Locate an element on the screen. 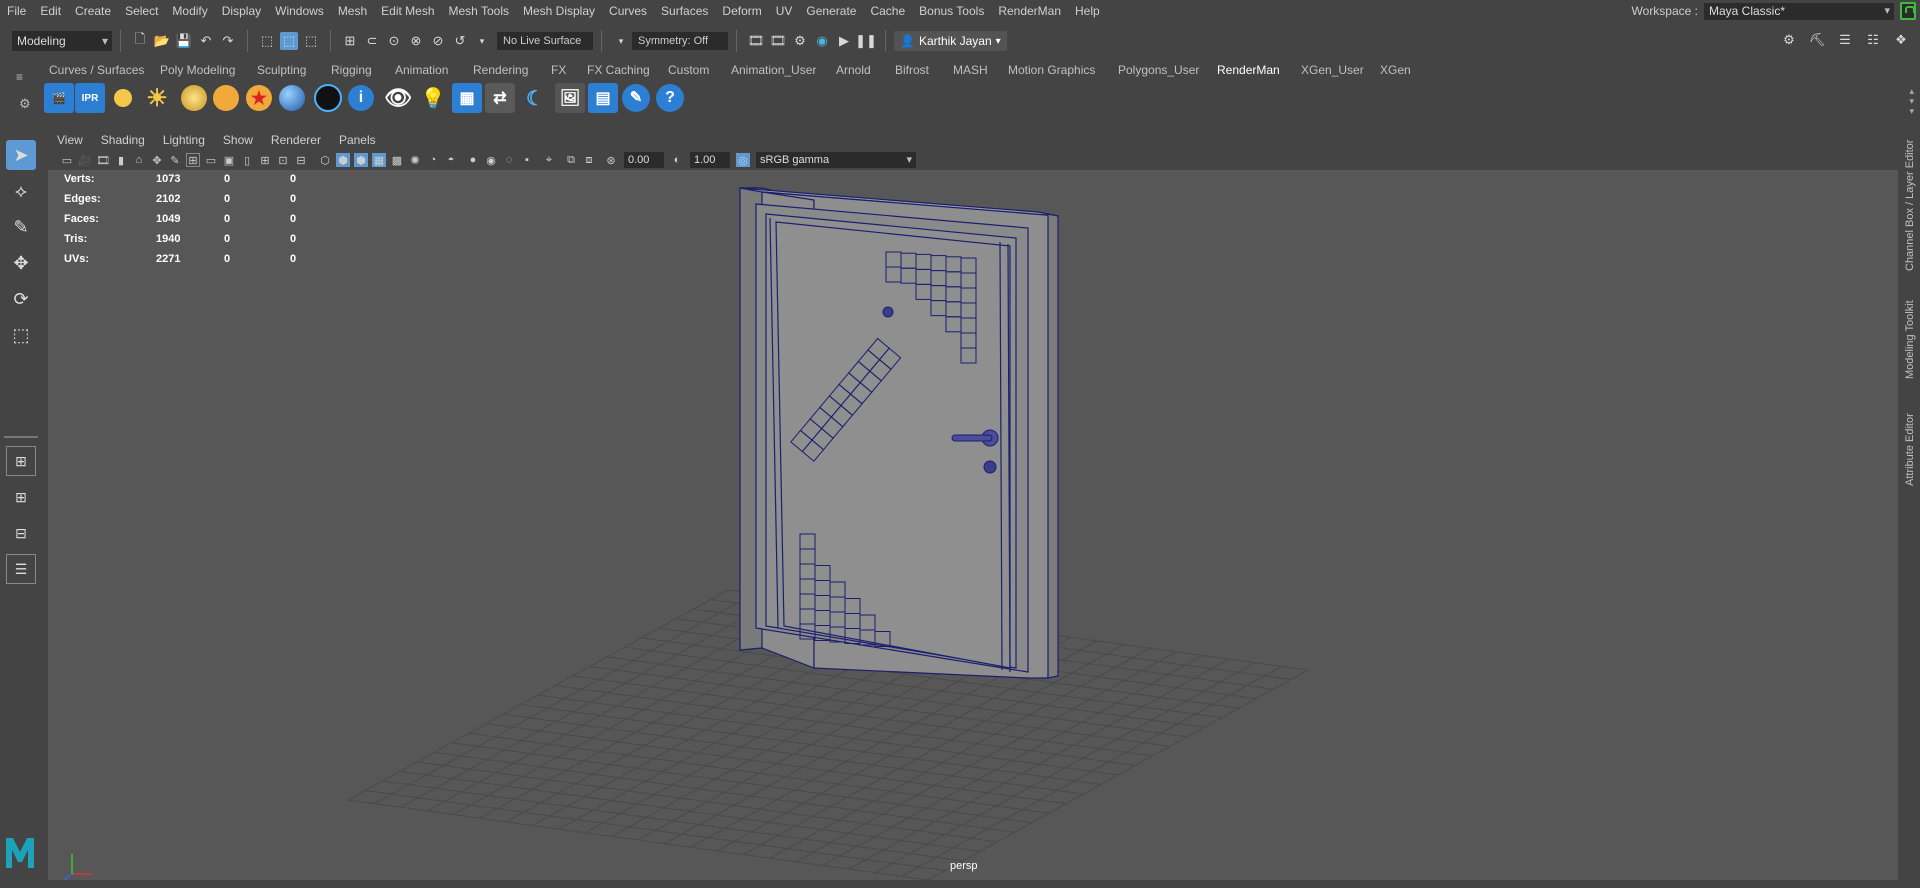 This screenshot has width=1920, height=888. menu-mesh: Mesh is located at coordinates (352, 11).